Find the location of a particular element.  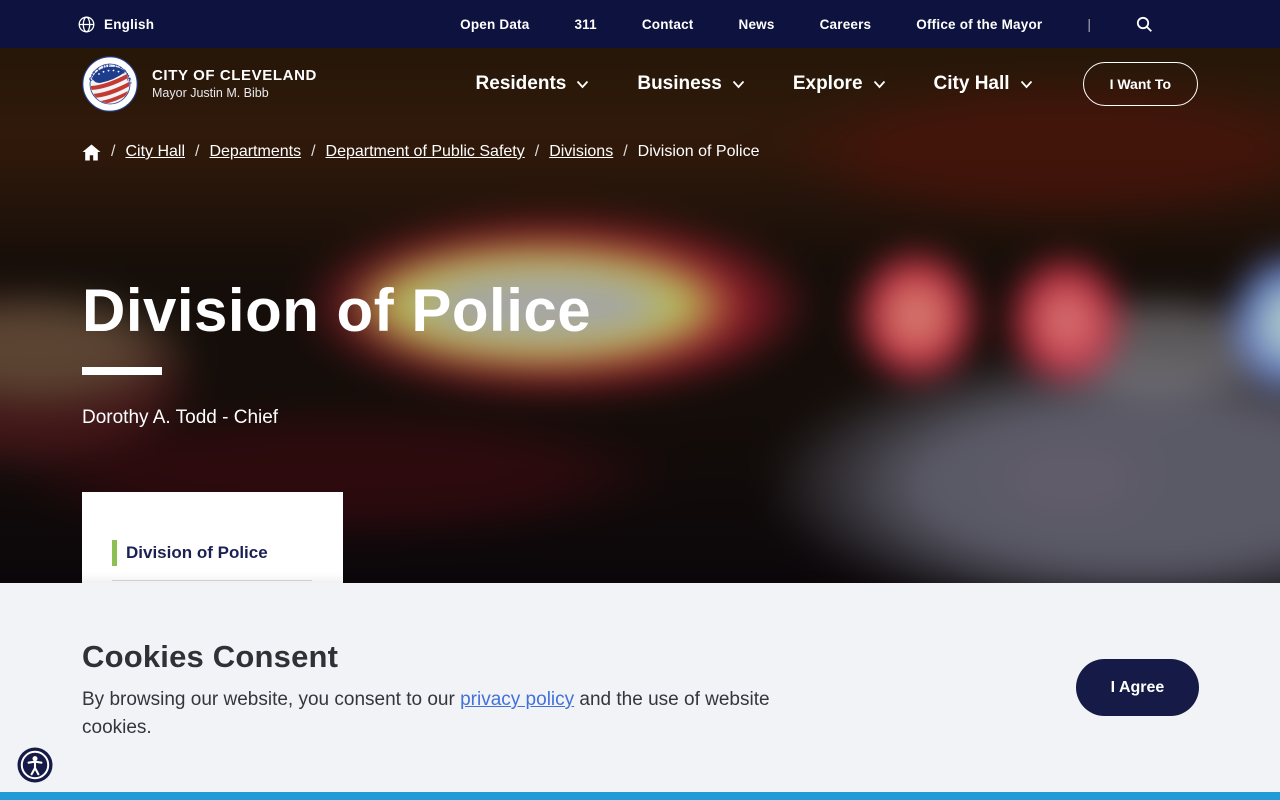

city-of-cleveland-seal: CITY OF CLEVELAND is located at coordinates (110, 84).